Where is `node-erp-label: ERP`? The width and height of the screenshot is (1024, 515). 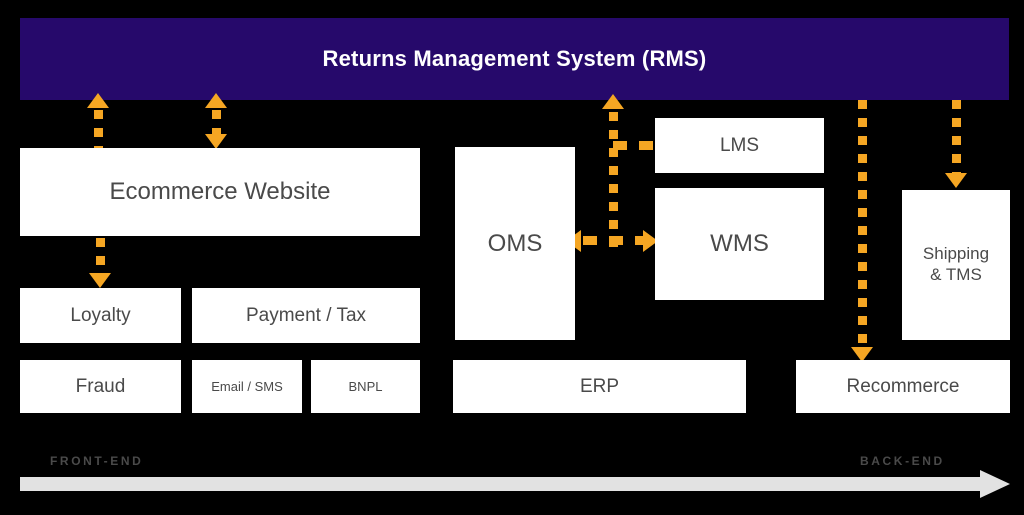
node-erp-label: ERP is located at coordinates (599, 386).